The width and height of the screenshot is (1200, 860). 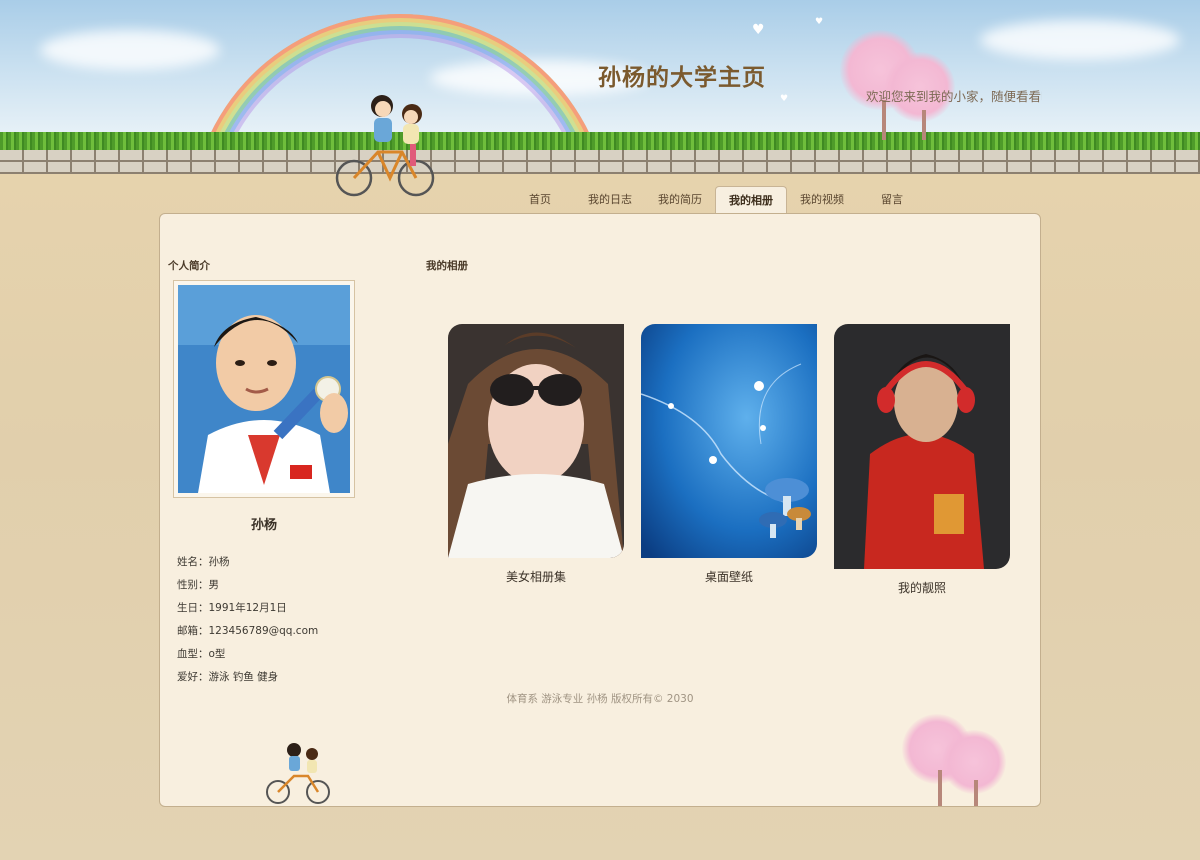 I want to click on welcome-marquee: 欢迎您来到我的小家，随便看看吧, so click(x=954, y=96).